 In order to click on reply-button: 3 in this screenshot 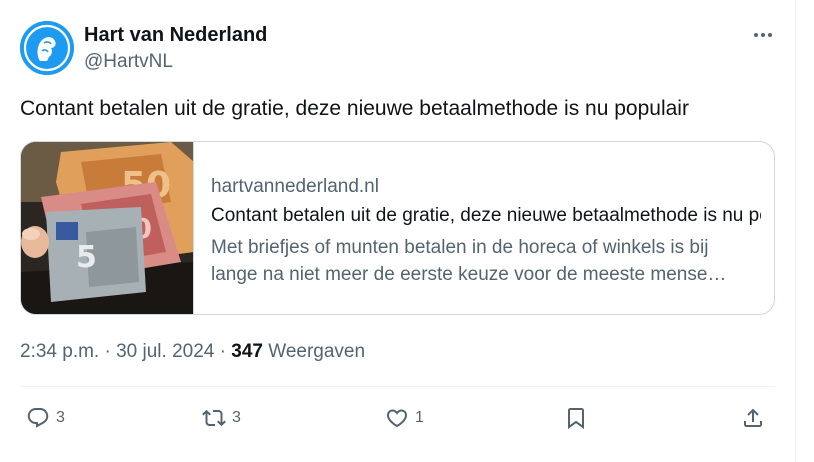, I will do `click(45, 418)`.